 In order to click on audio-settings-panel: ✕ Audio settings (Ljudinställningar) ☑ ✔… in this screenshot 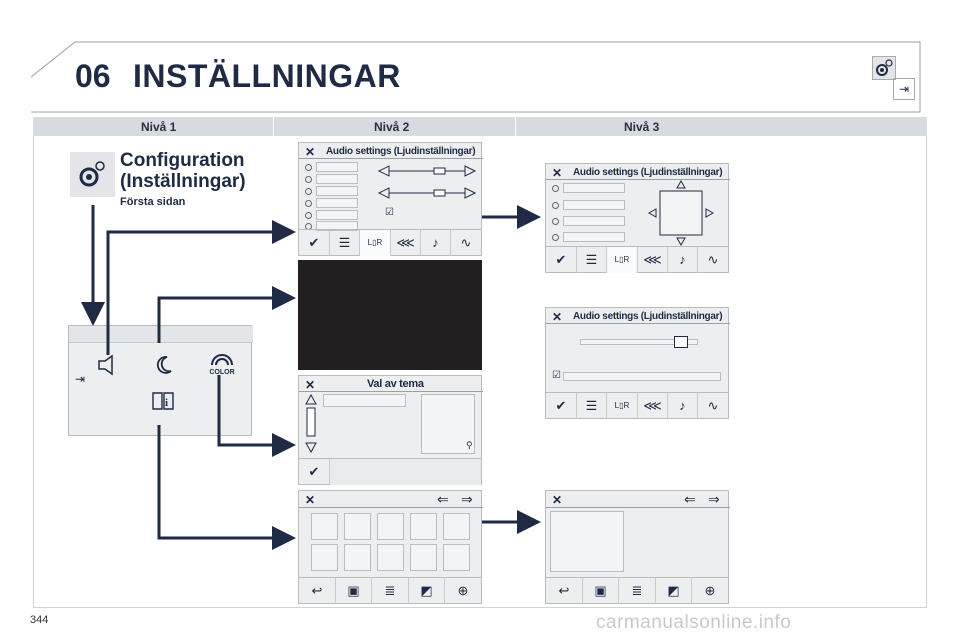, I will do `click(390, 199)`.